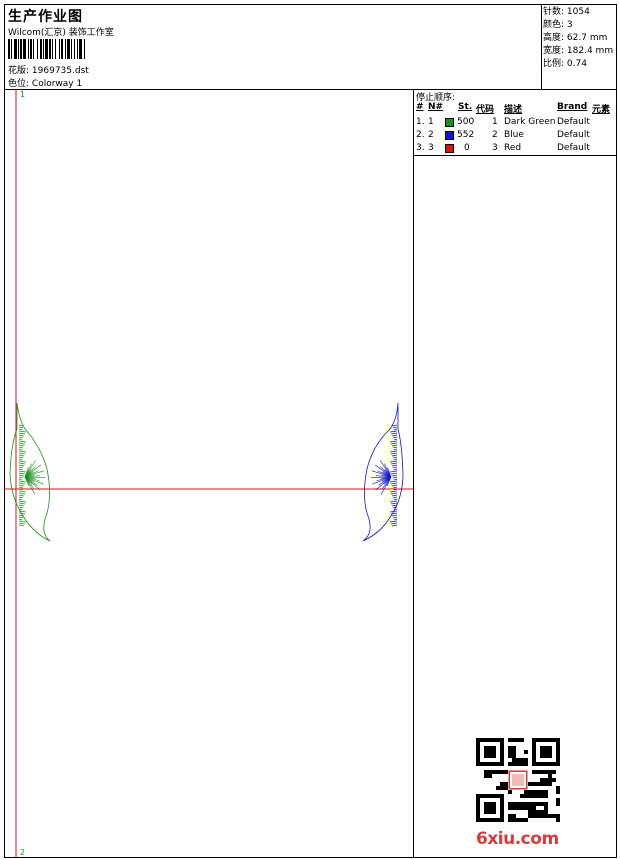 The image size is (620, 860). I want to click on col-description-header: 描述, so click(513, 110).